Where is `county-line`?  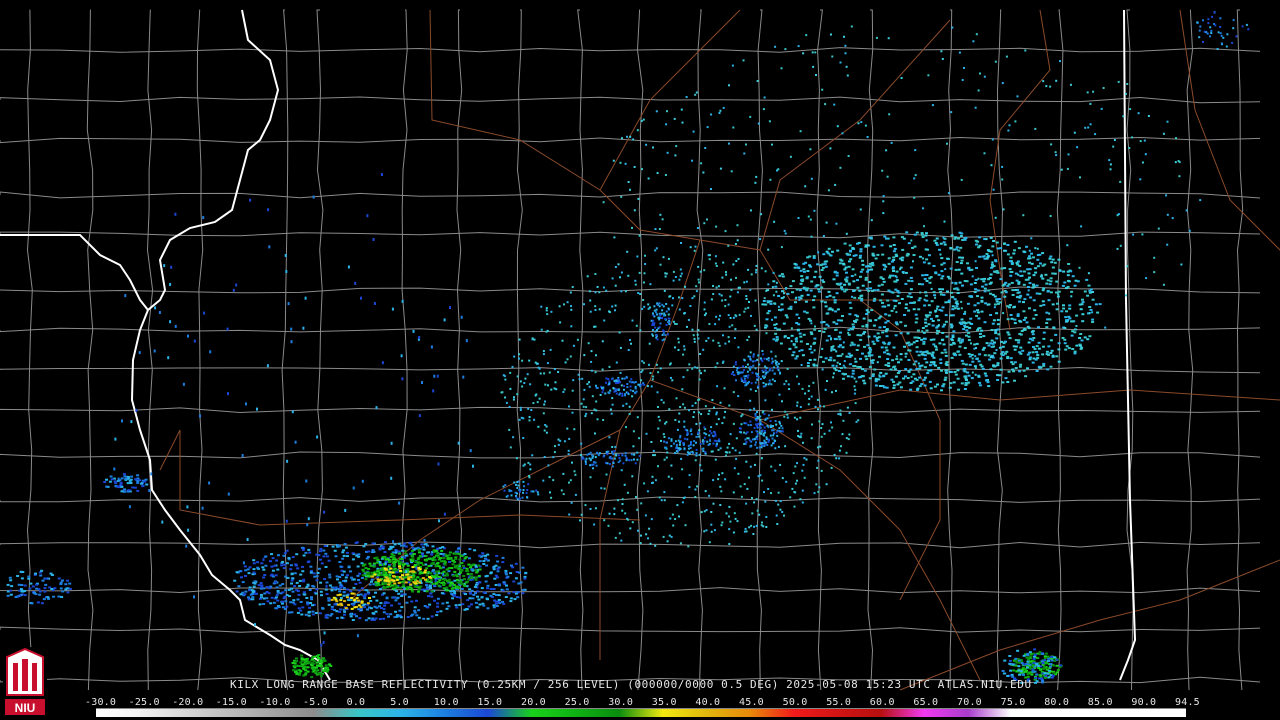
county-line is located at coordinates (630, 410).